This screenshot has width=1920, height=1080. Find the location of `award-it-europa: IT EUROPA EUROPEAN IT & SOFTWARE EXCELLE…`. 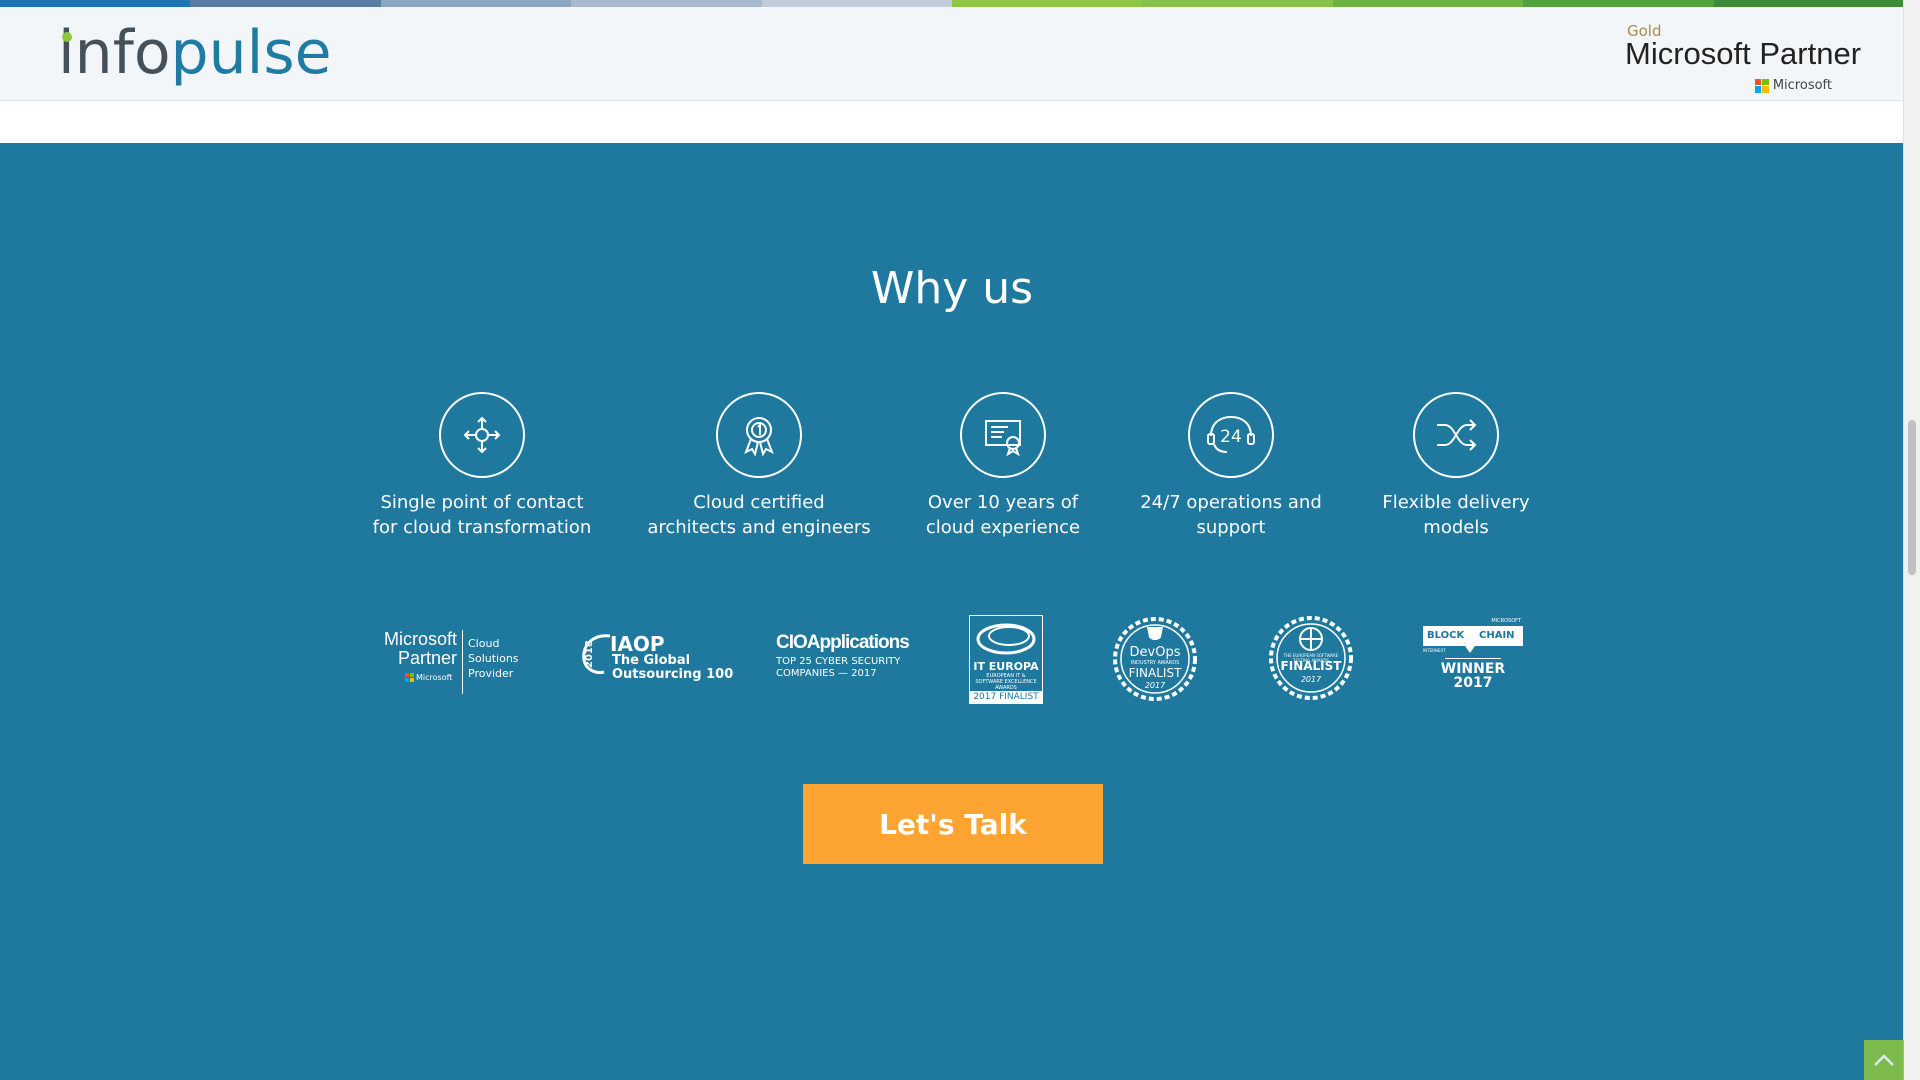

award-it-europa: IT EUROPA EUROPEAN IT & SOFTWARE EXCELLE… is located at coordinates (1006, 659).